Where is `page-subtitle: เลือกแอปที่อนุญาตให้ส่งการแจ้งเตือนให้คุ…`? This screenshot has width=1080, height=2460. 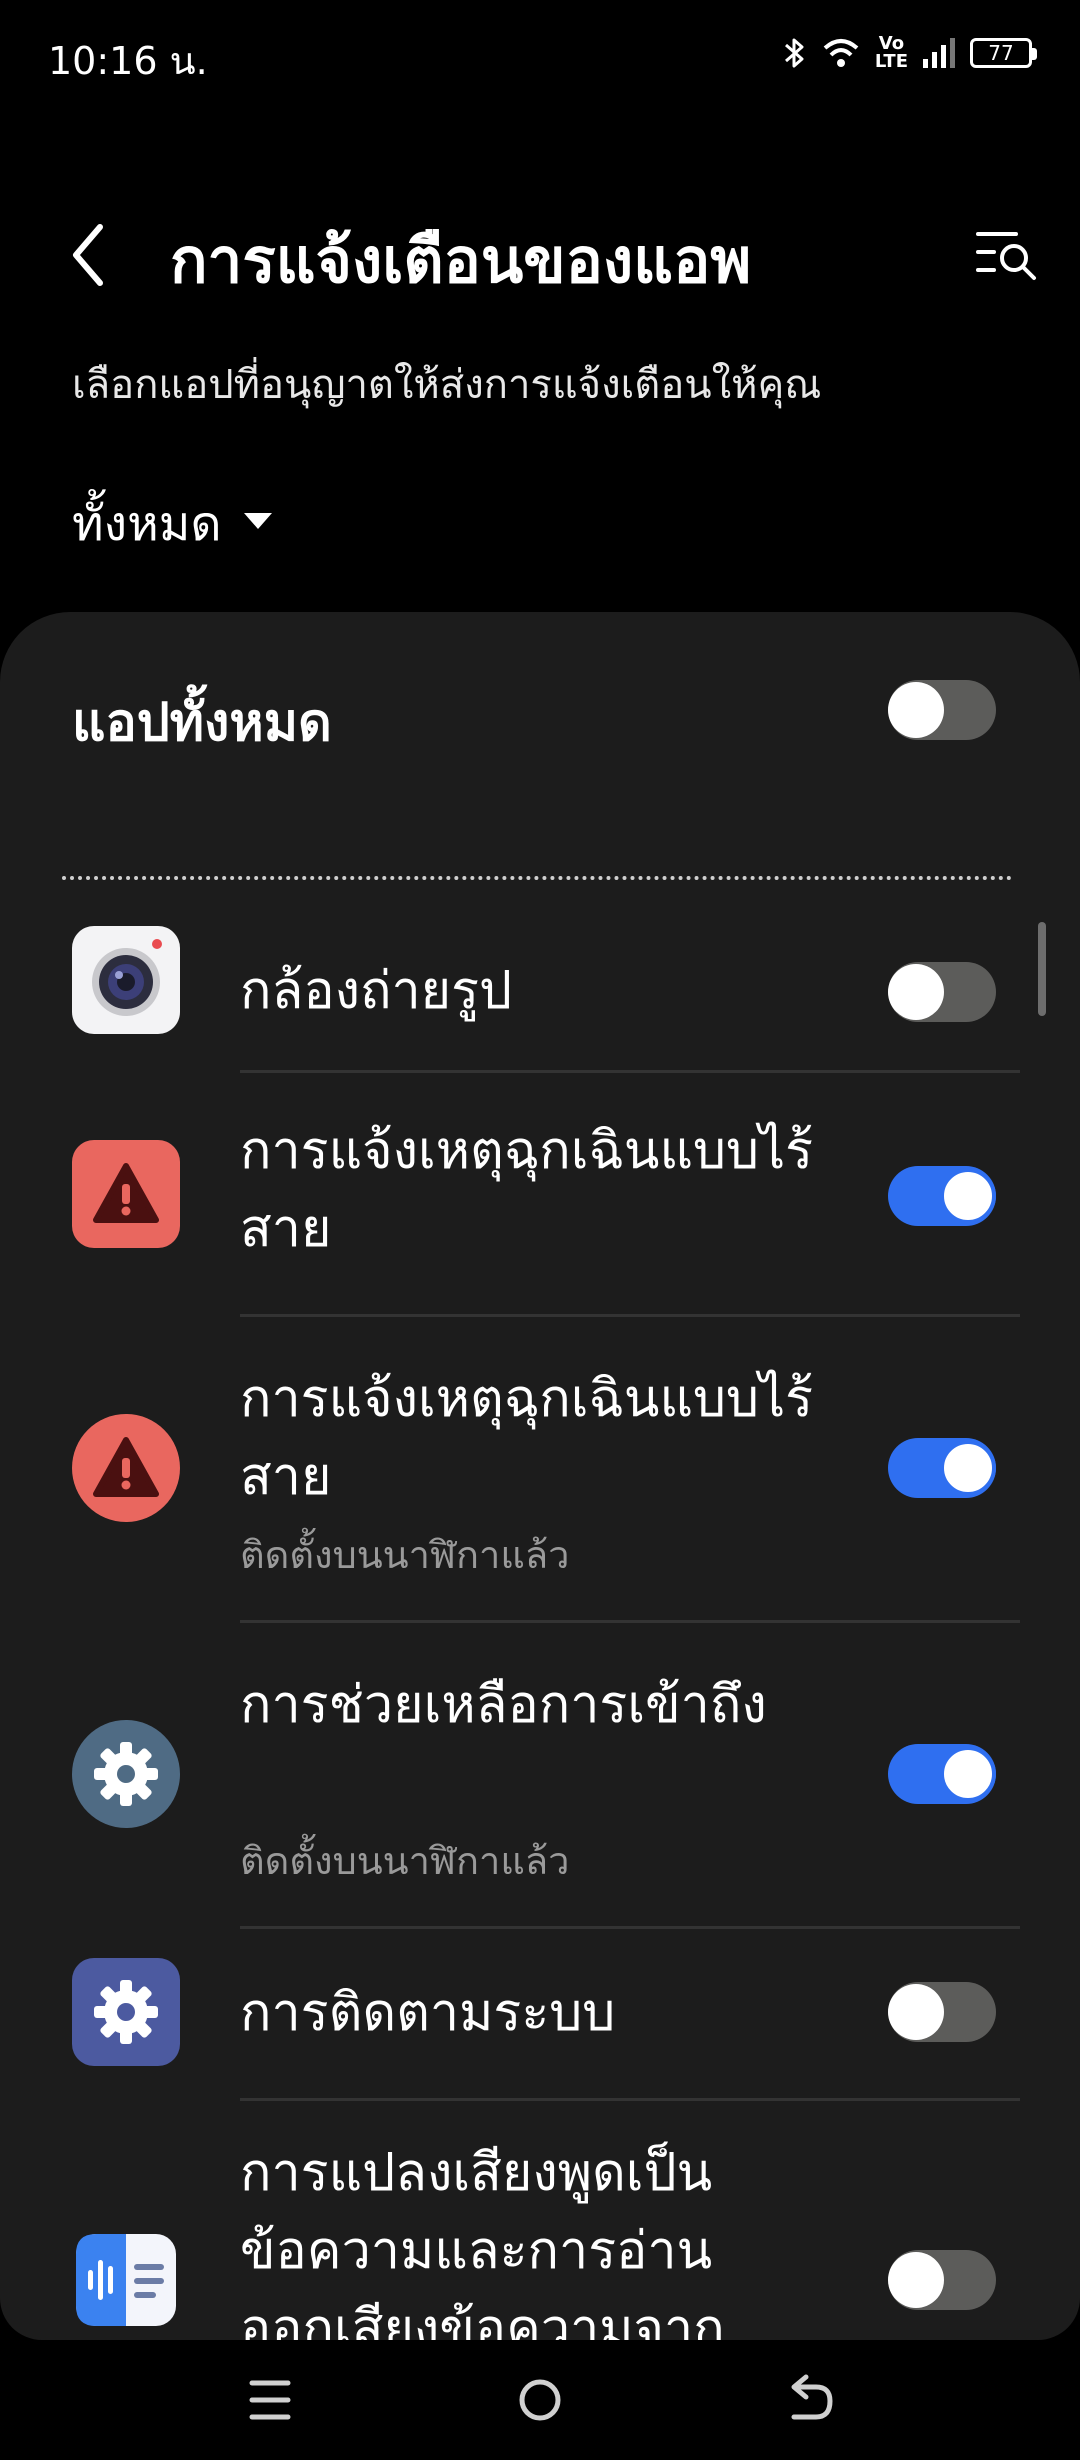 page-subtitle: เลือกแอปที่อนุญาตให้ส่งการแจ้งเตือนให้คุ… is located at coordinates (447, 385).